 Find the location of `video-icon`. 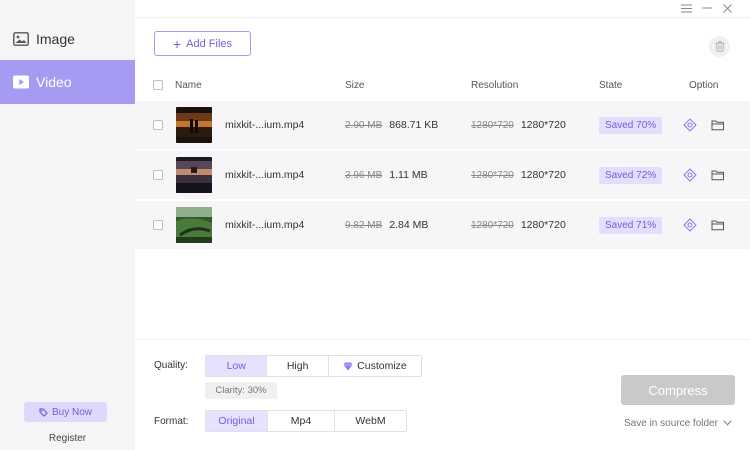

video-icon is located at coordinates (21, 82).